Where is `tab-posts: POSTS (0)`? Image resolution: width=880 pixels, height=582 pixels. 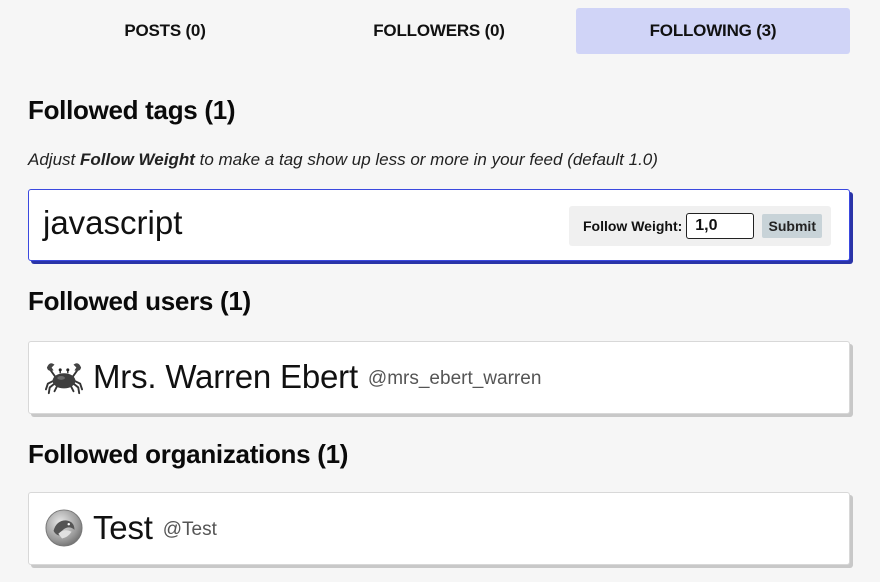
tab-posts: POSTS (0) is located at coordinates (165, 31).